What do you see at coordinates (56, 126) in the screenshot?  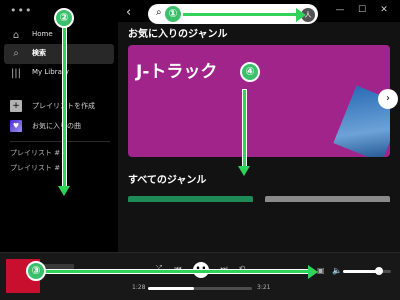 I see `liked-songs-label: お気に入りの曲` at bounding box center [56, 126].